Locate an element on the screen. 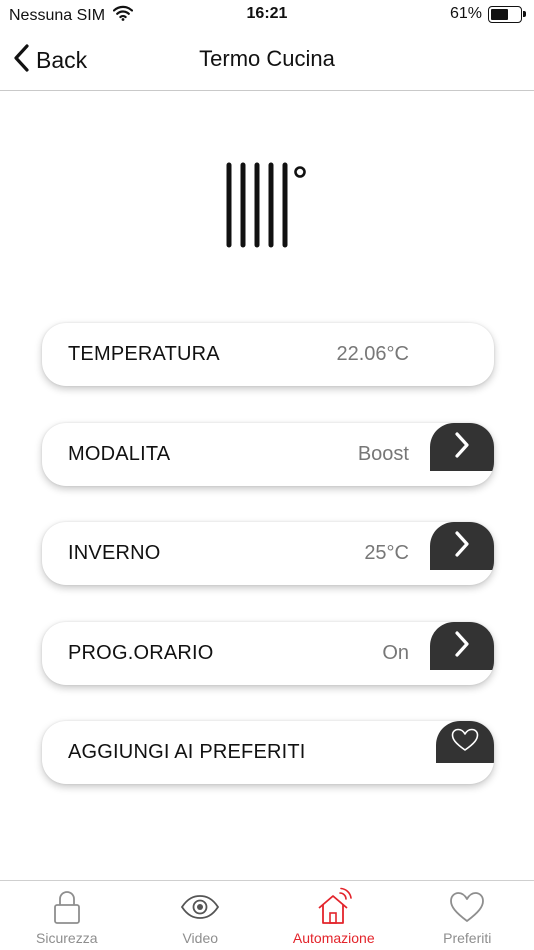 This screenshot has height=950, width=534. navigation-bar: Back Termo Cucina is located at coordinates (267, 60).